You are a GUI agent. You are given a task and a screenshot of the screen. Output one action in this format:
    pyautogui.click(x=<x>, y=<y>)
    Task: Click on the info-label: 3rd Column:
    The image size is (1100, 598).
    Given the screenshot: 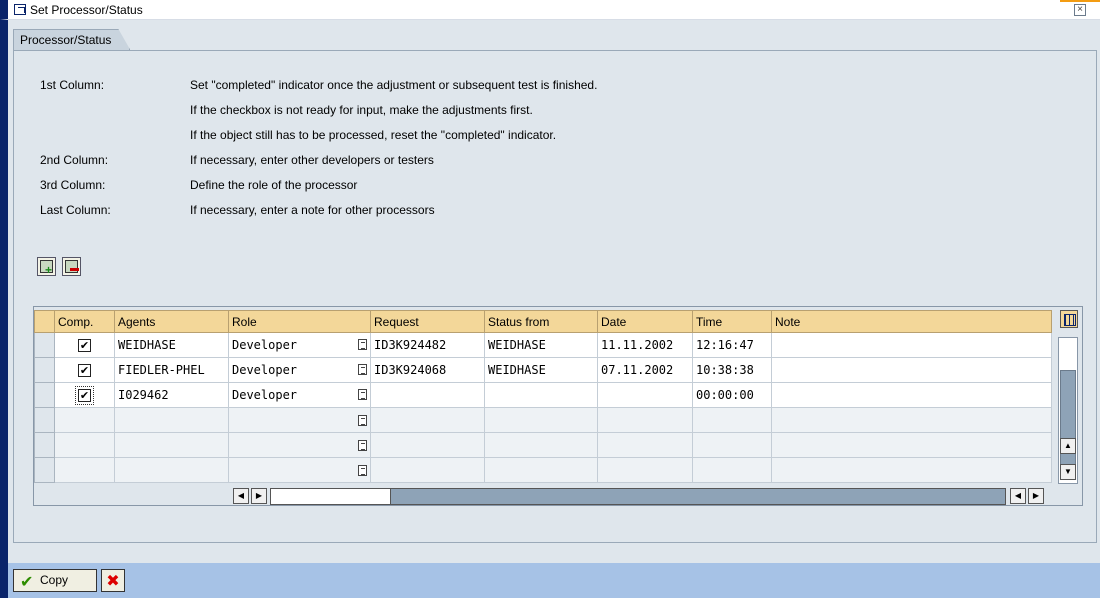 What is the action you would take?
    pyautogui.click(x=73, y=185)
    